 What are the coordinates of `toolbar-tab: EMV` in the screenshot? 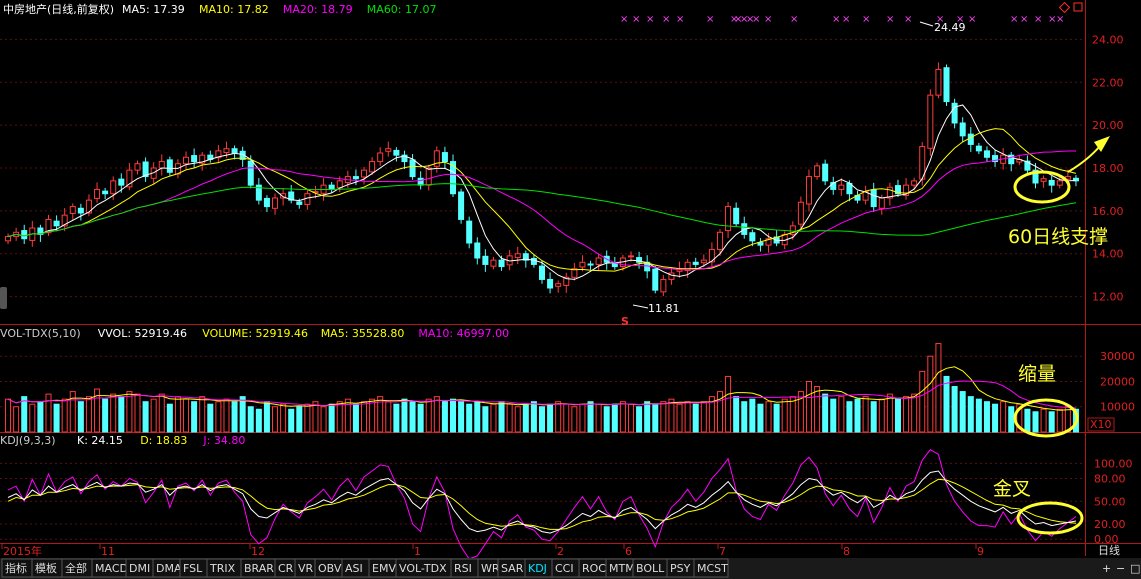 It's located at (384, 568).